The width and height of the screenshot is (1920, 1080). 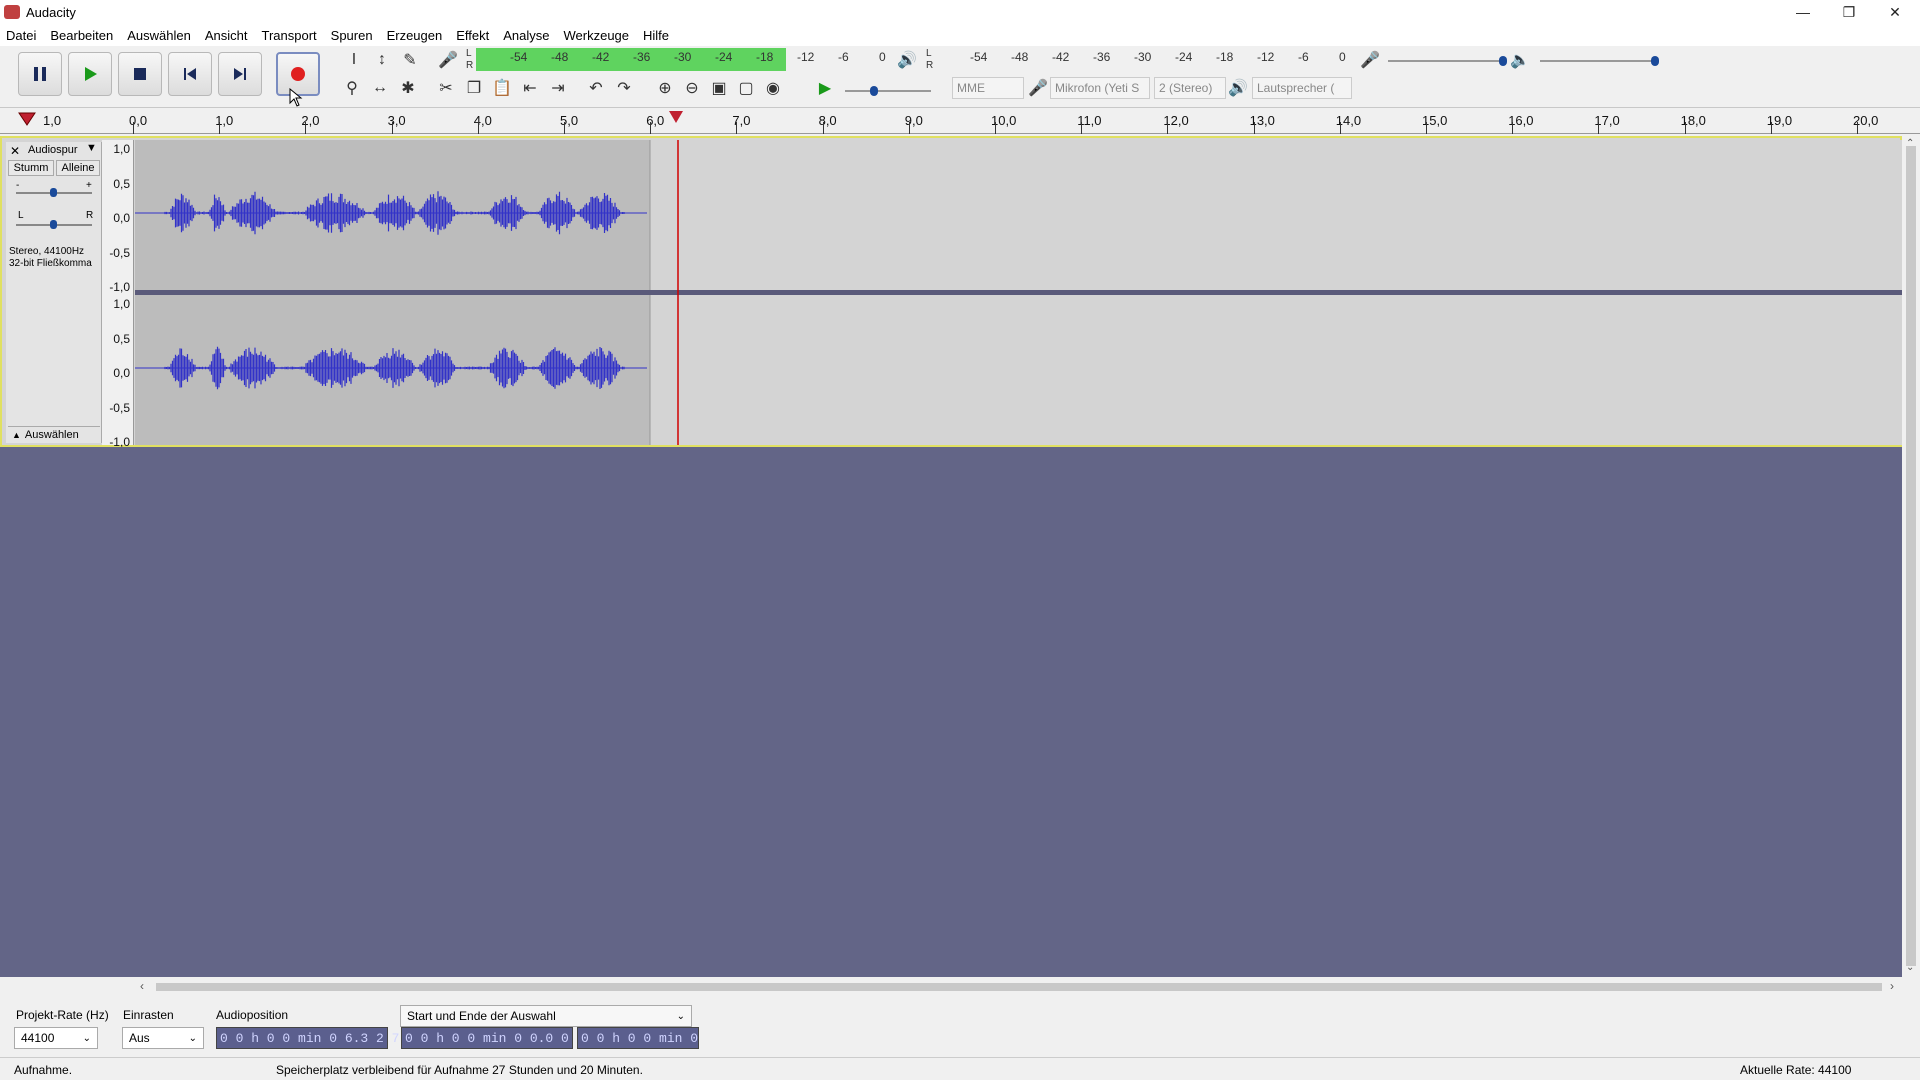 What do you see at coordinates (380, 88) in the screenshot?
I see `time-shift-tool-icon: ↔` at bounding box center [380, 88].